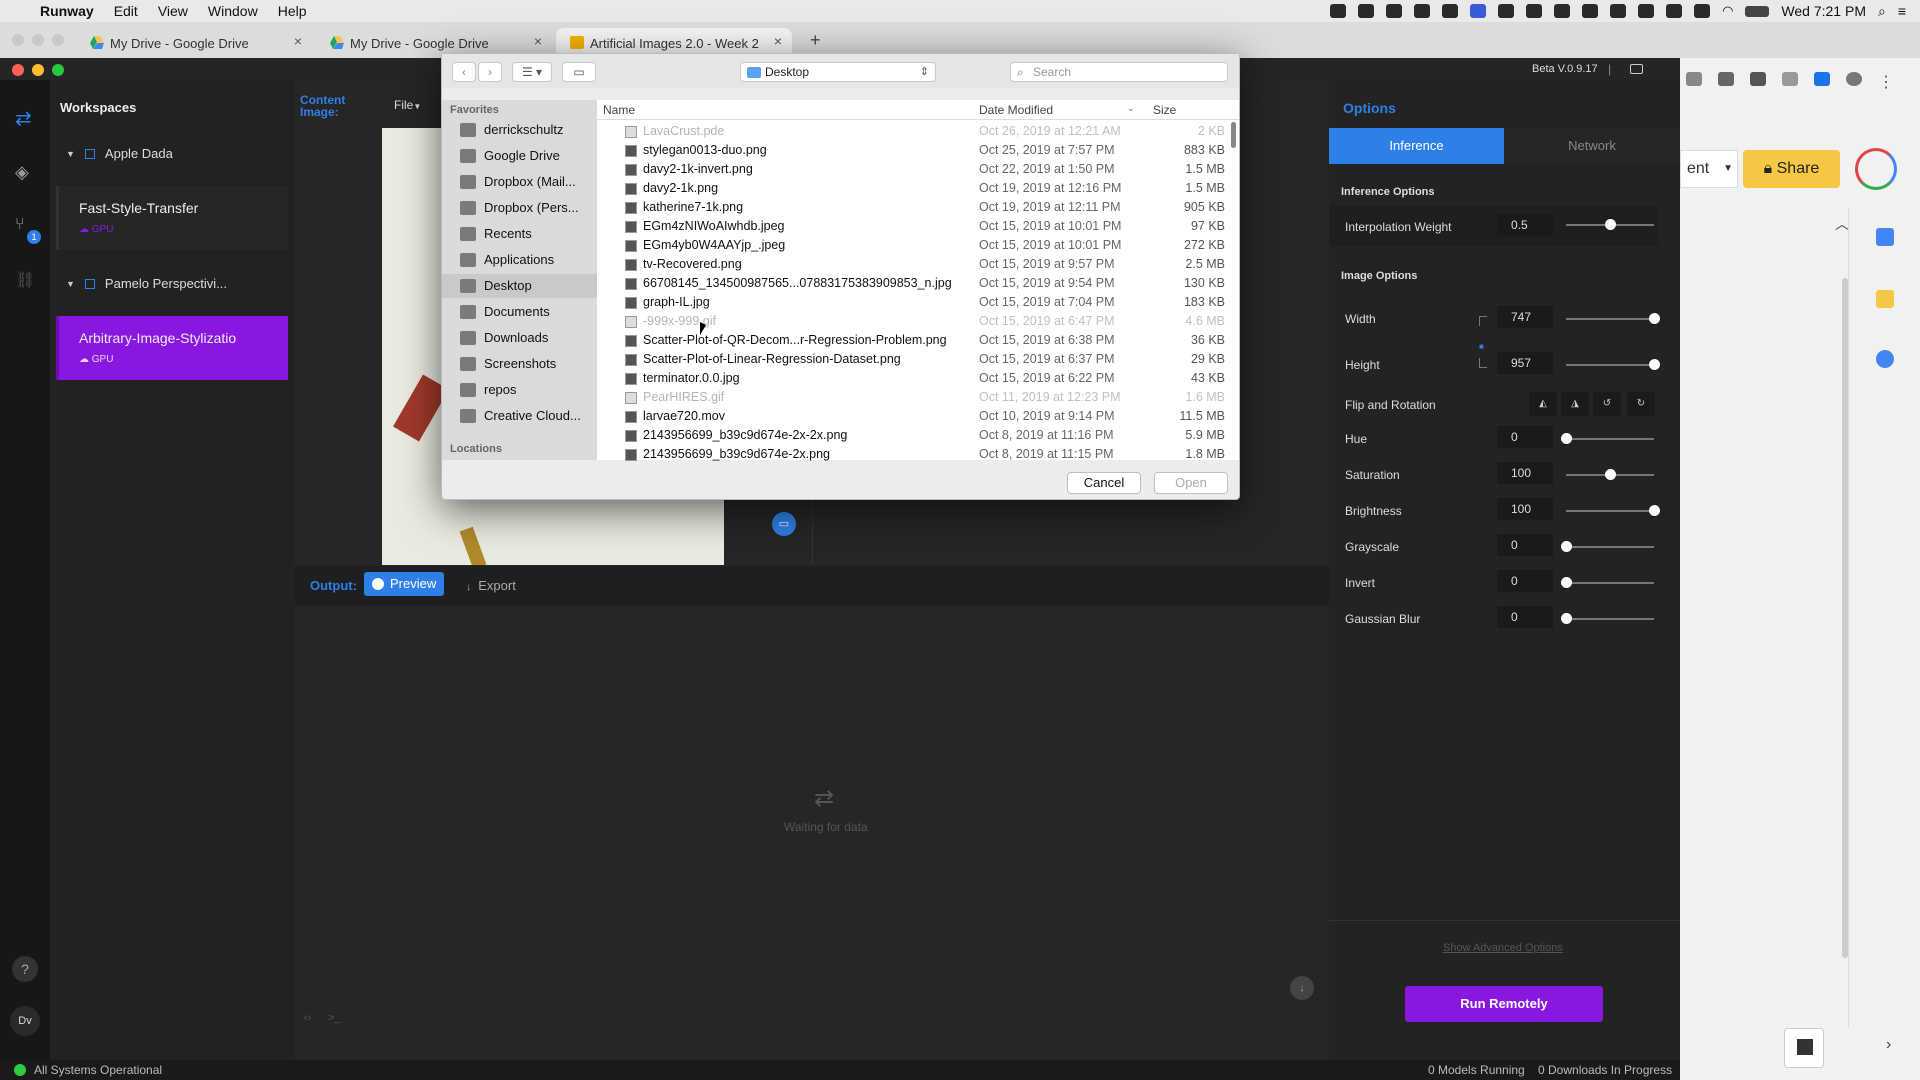 The width and height of the screenshot is (1920, 1080). Describe the element at coordinates (1525, 437) in the screenshot. I see `hue-input: 0` at that location.